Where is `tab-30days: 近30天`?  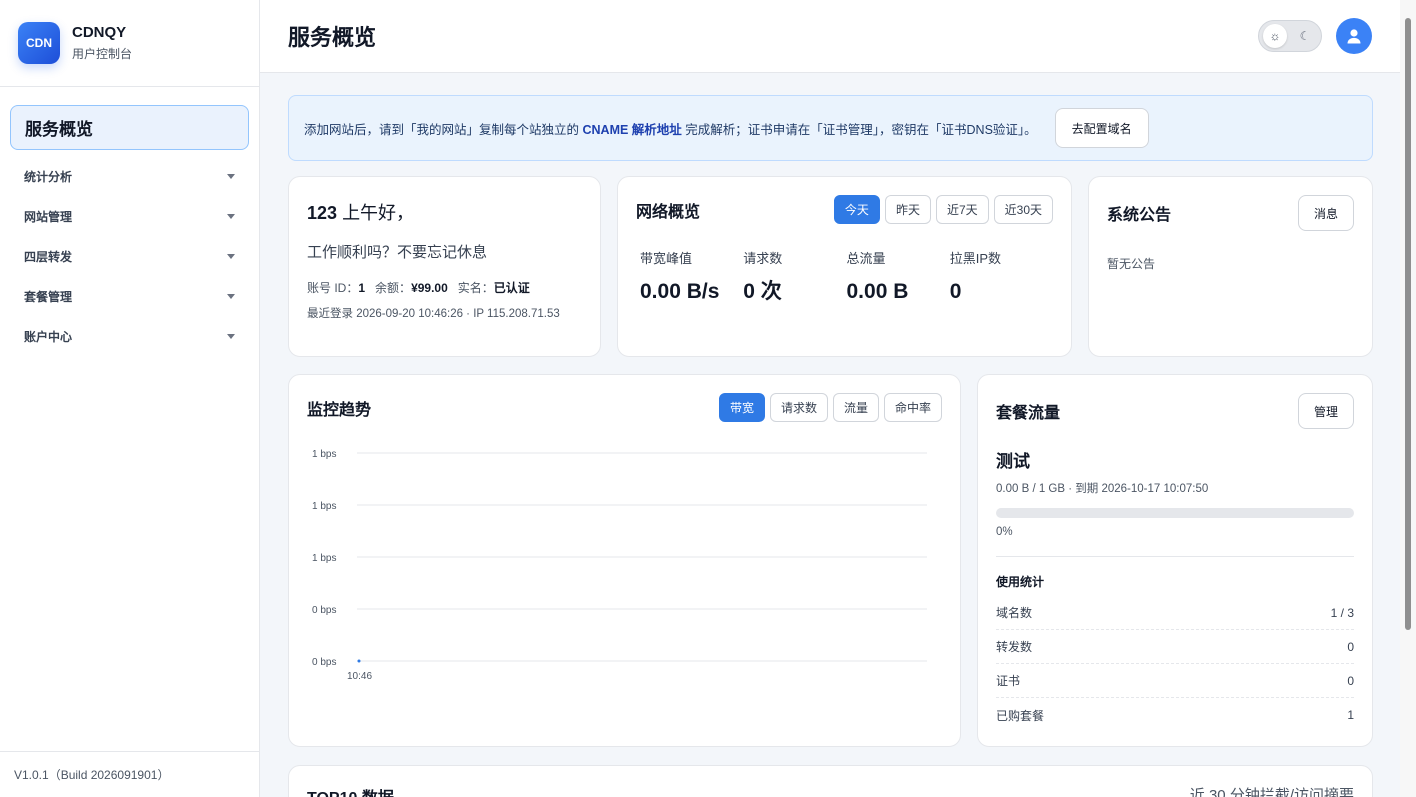 tab-30days: 近30天 is located at coordinates (1023, 209).